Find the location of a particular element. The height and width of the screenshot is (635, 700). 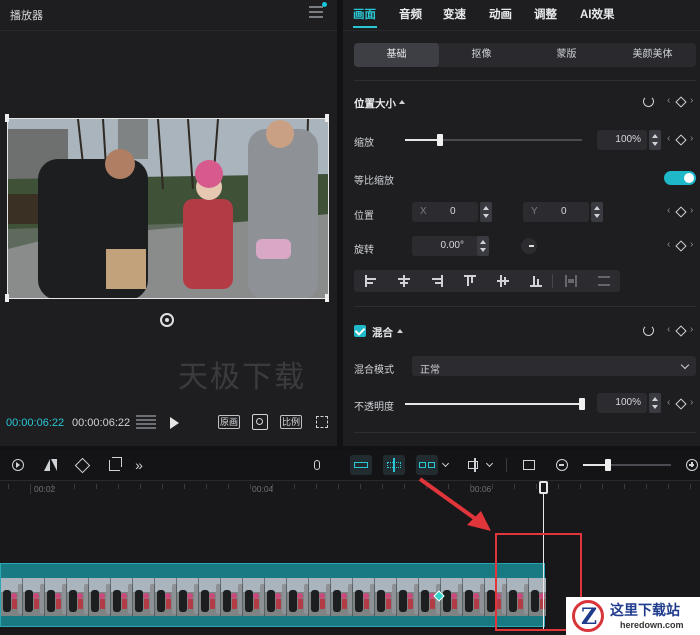

scale-slider-knob is located at coordinates (440, 140).